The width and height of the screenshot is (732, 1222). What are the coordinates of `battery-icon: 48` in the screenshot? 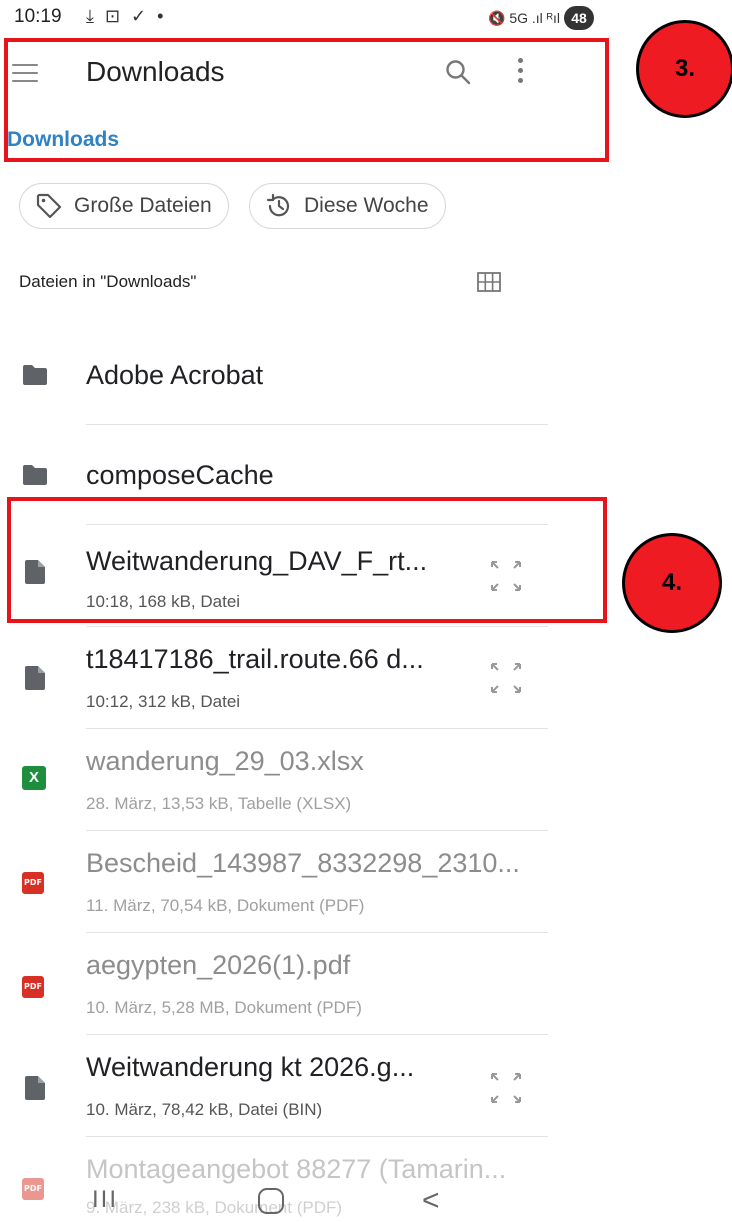 It's located at (578, 18).